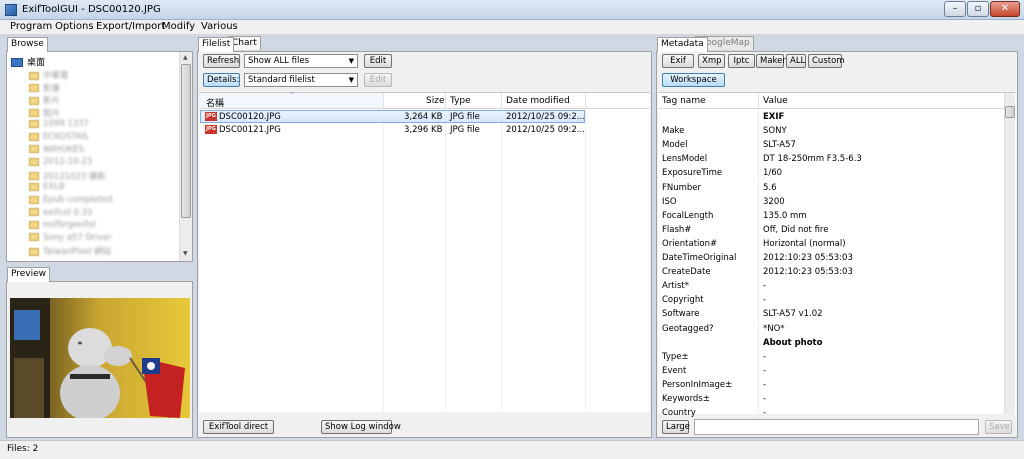  What do you see at coordinates (70, 239) in the screenshot?
I see `tree-folder-item: Sony a57 Driver` at bounding box center [70, 239].